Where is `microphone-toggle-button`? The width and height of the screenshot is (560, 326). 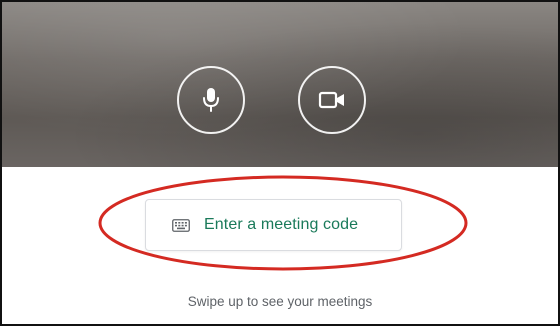 microphone-toggle-button is located at coordinates (211, 100).